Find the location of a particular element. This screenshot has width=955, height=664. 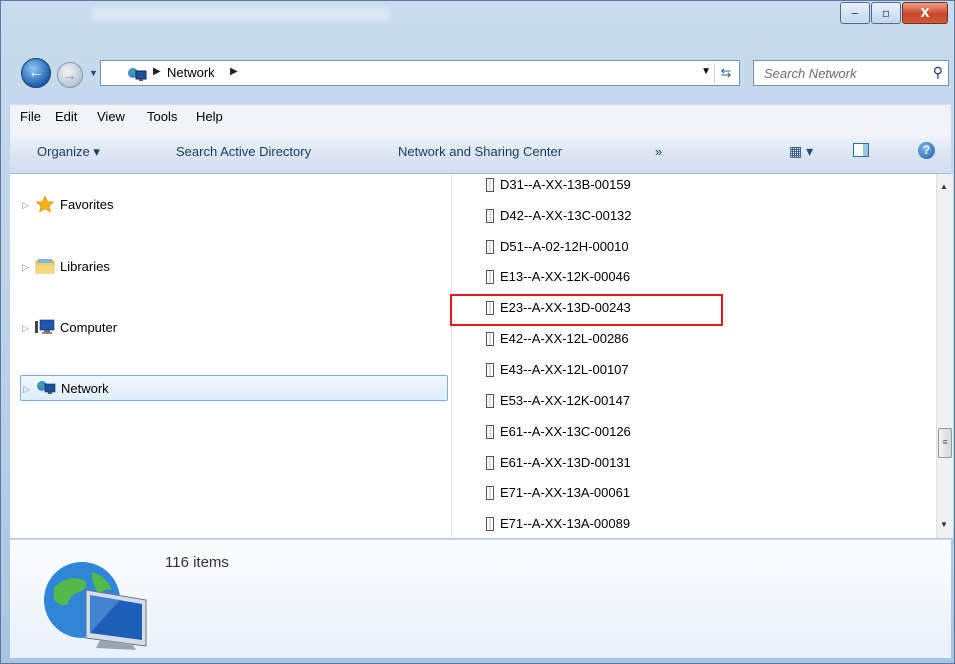

preview-pane-icon is located at coordinates (861, 150).